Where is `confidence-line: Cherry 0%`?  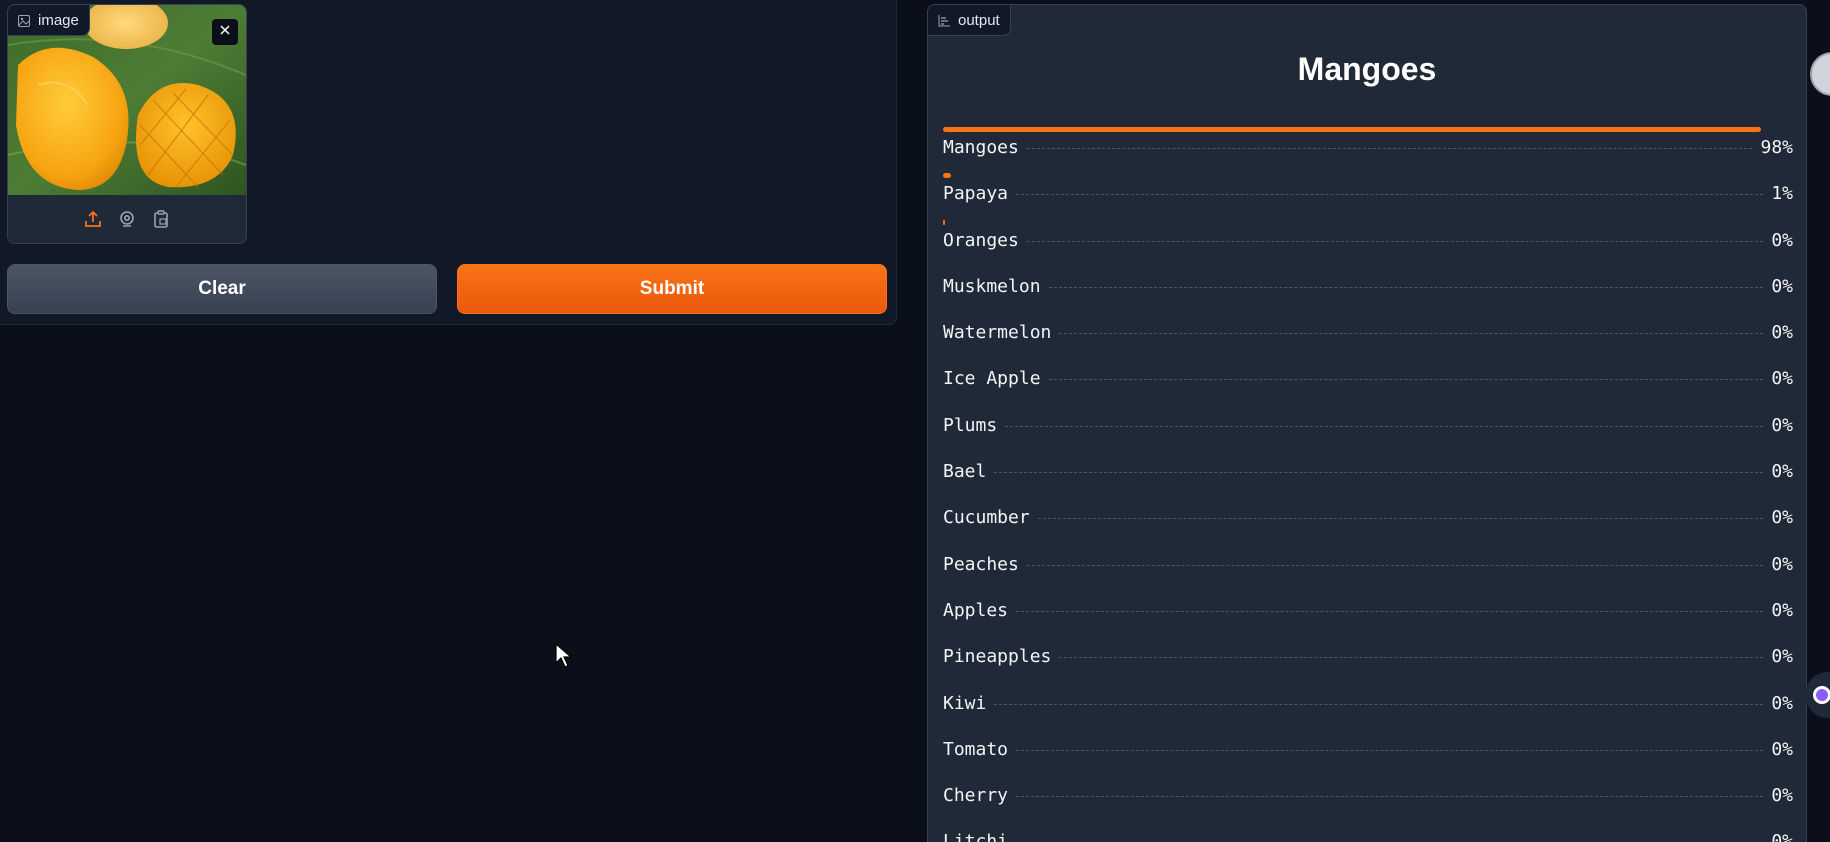
confidence-line: Cherry 0% is located at coordinates (1368, 795).